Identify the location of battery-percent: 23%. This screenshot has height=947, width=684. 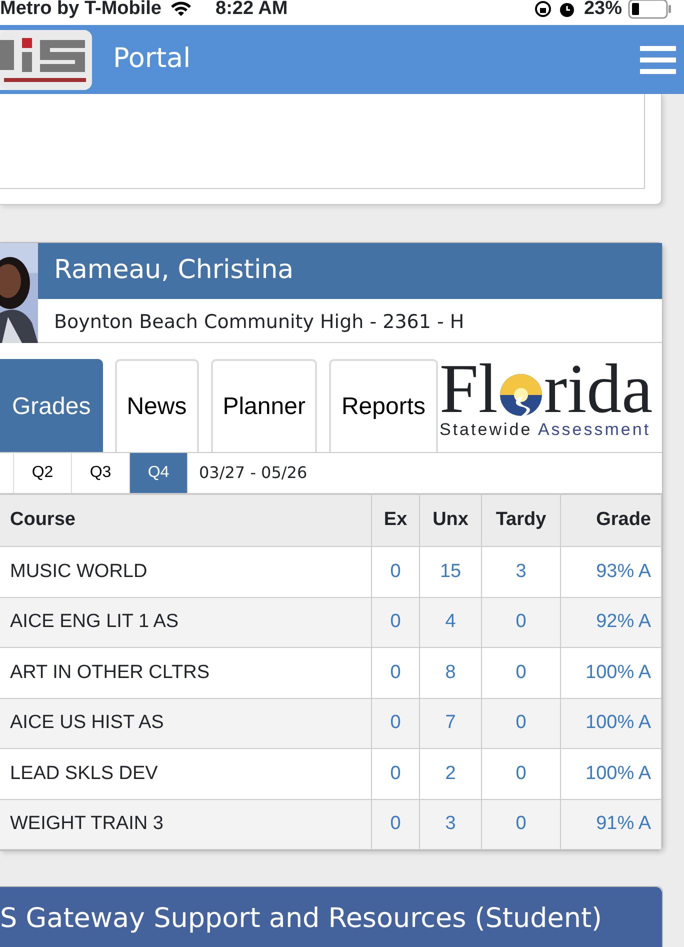
(603, 9).